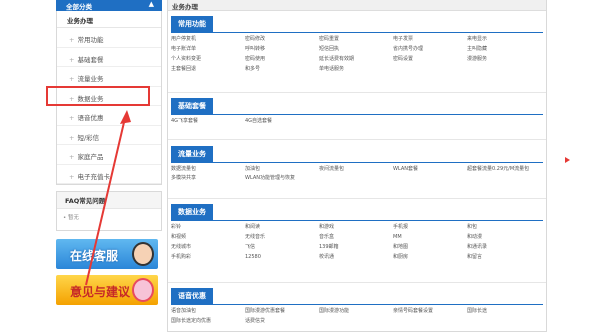 This screenshot has width=600, height=332. I want to click on sidebar-item-label: 家庭产品, so click(90, 157).